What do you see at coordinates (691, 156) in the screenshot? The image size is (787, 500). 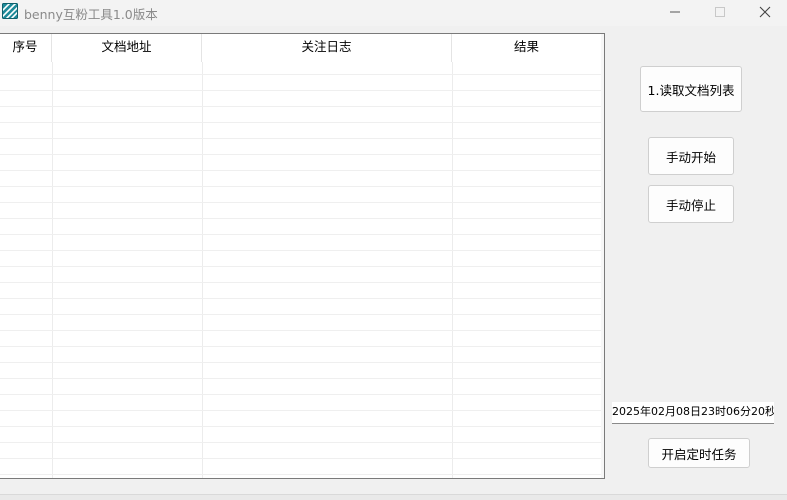 I see `manual-start-button: 手动开始` at bounding box center [691, 156].